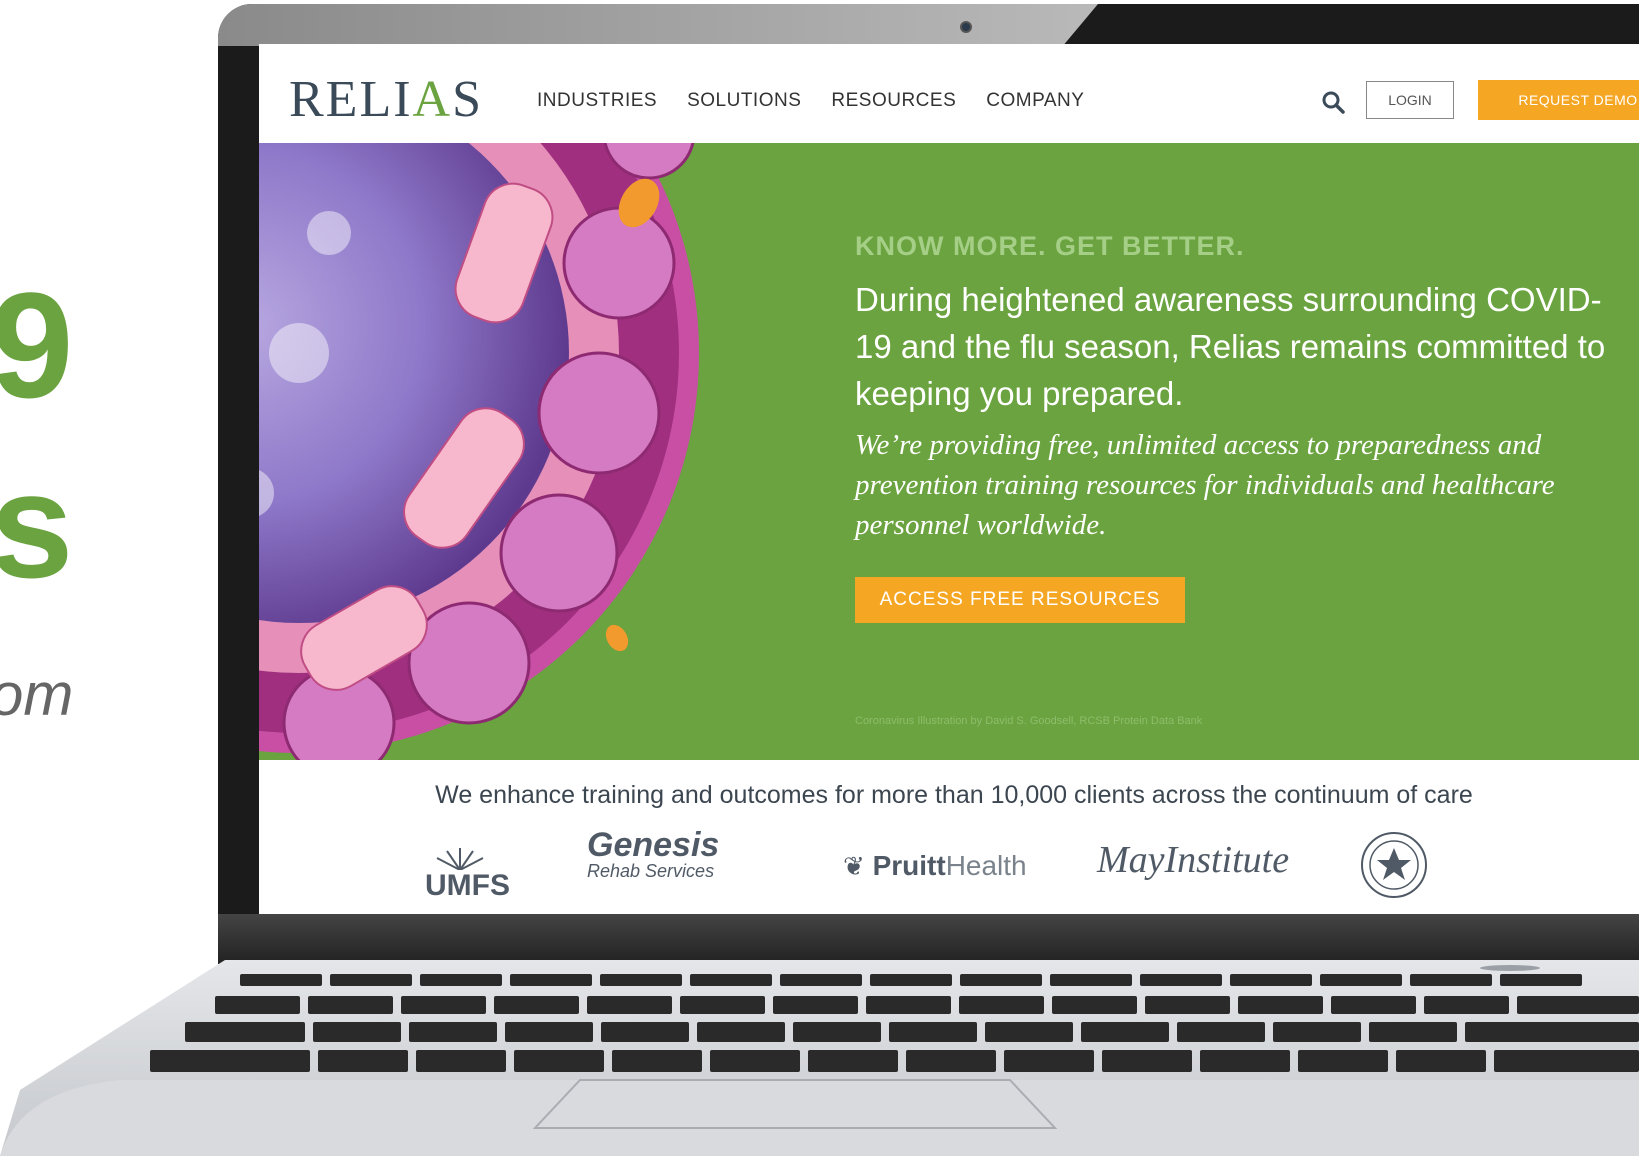 The image size is (1639, 1156). I want to click on relias-logo: RELIAS, so click(386, 99).